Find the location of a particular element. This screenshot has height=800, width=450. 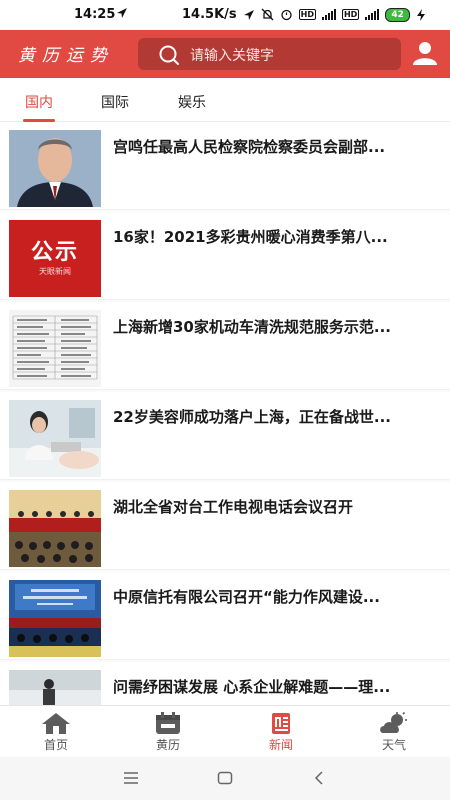

weather-icon is located at coordinates (393, 722).